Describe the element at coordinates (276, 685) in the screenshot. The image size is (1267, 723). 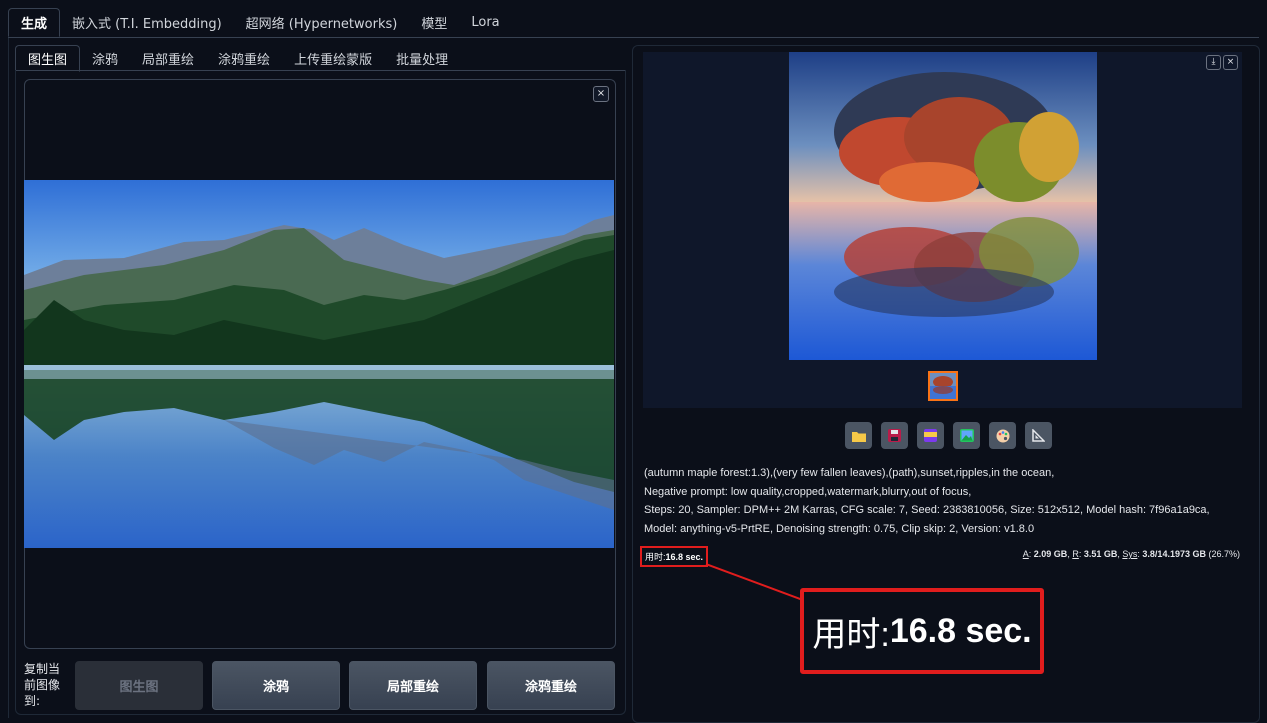
I see `copy-to-sketch-button: 涂鸦` at that location.